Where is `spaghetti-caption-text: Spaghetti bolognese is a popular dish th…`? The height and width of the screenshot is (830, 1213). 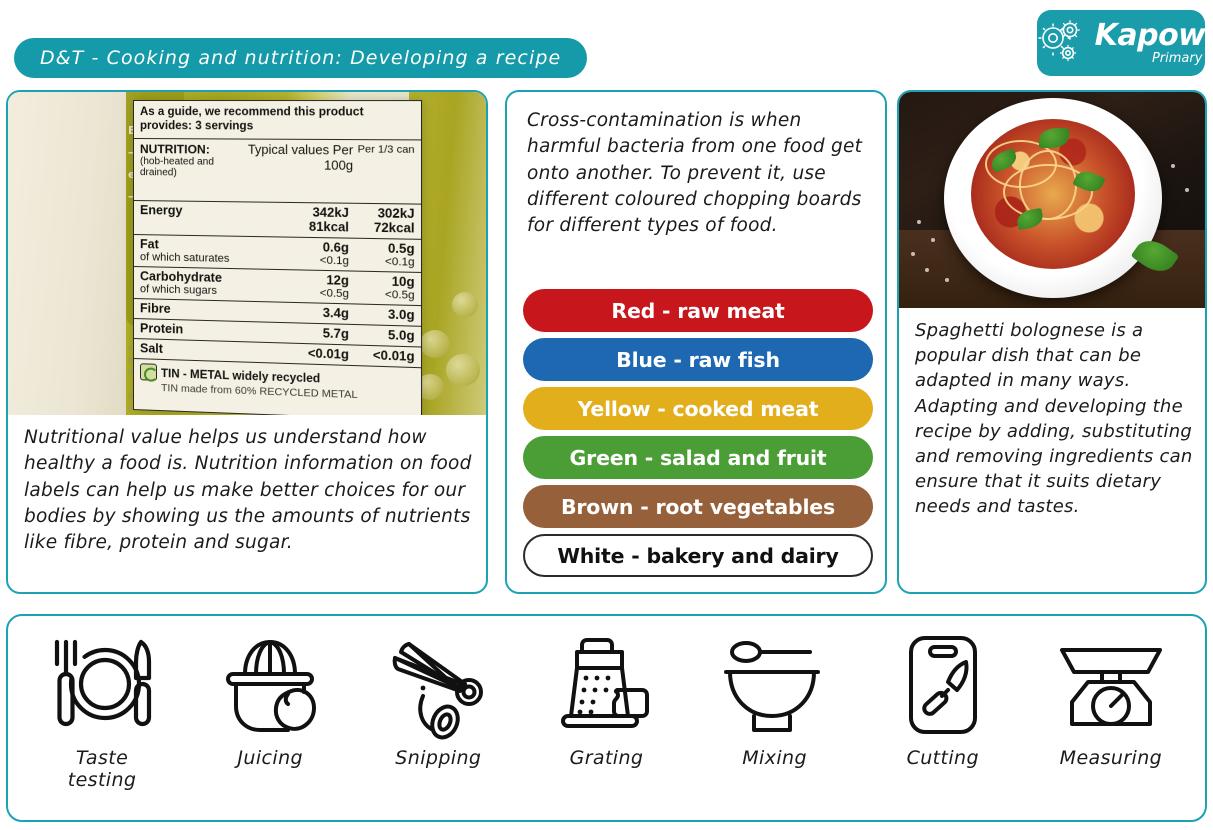
spaghetti-caption-text: Spaghetti bolognese is a popular dish th… is located at coordinates (1054, 419).